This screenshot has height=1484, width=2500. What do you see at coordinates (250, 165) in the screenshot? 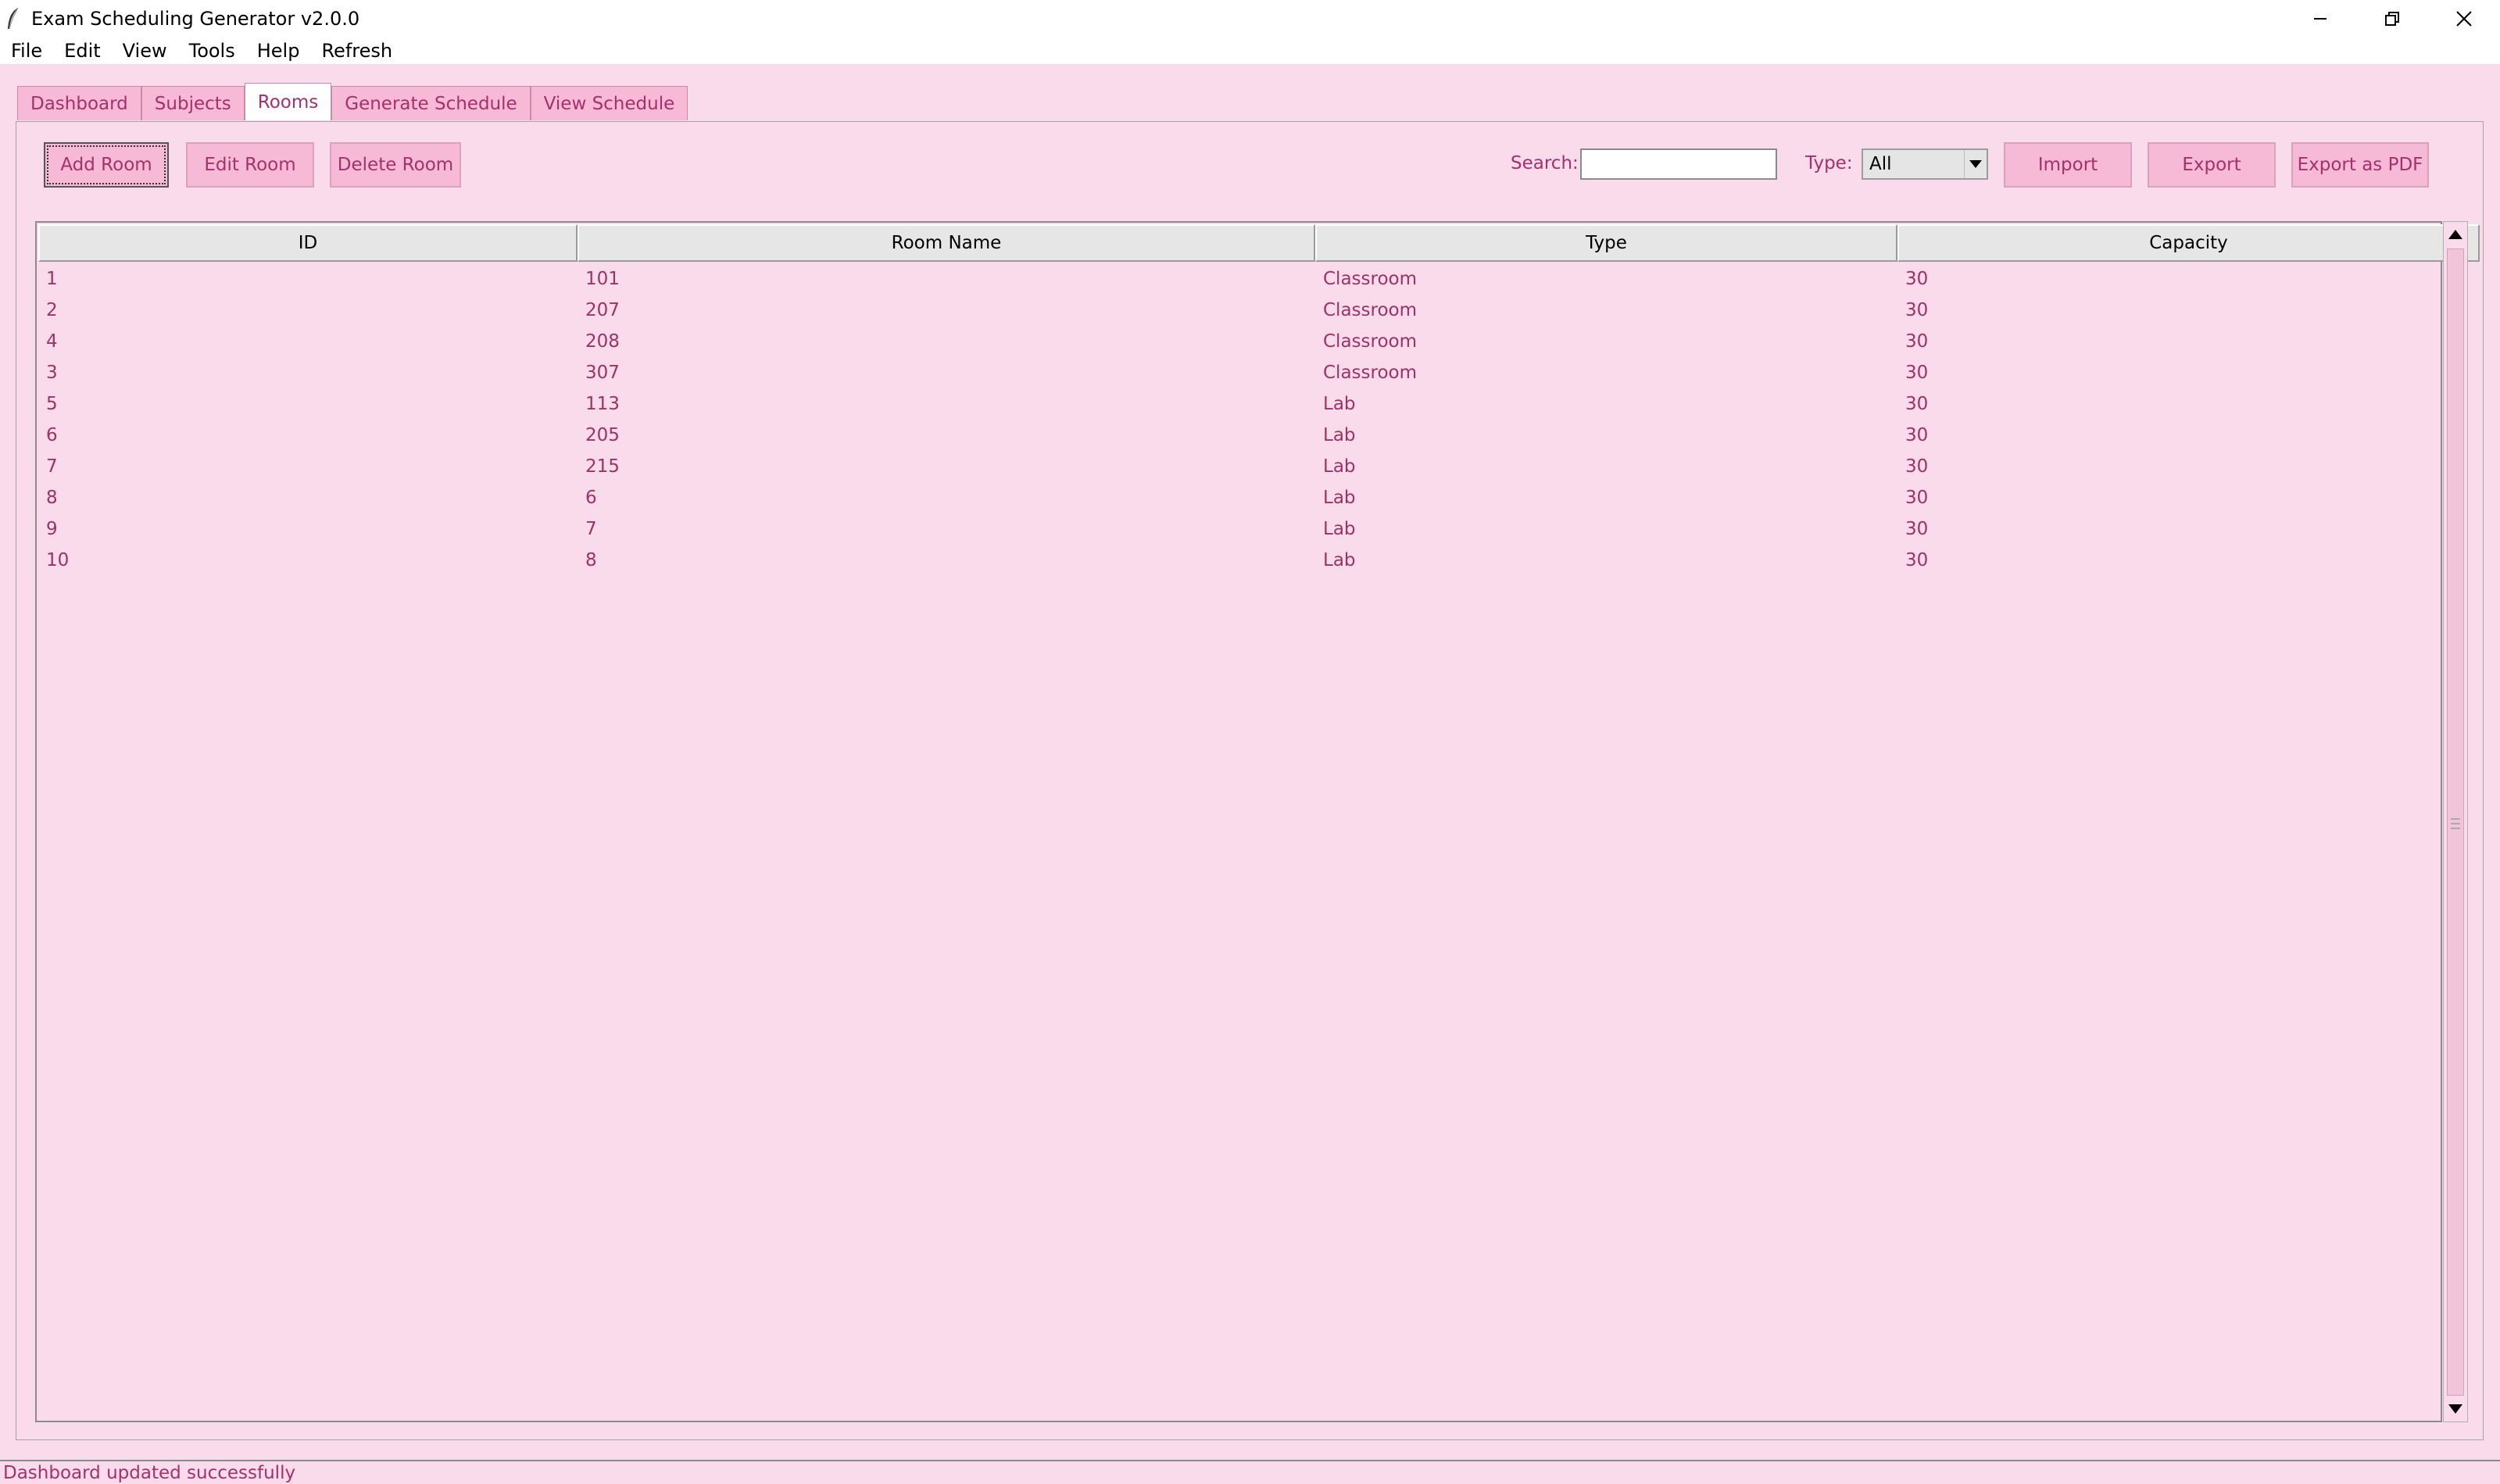
I see `edit-room-button: Edit Room` at bounding box center [250, 165].